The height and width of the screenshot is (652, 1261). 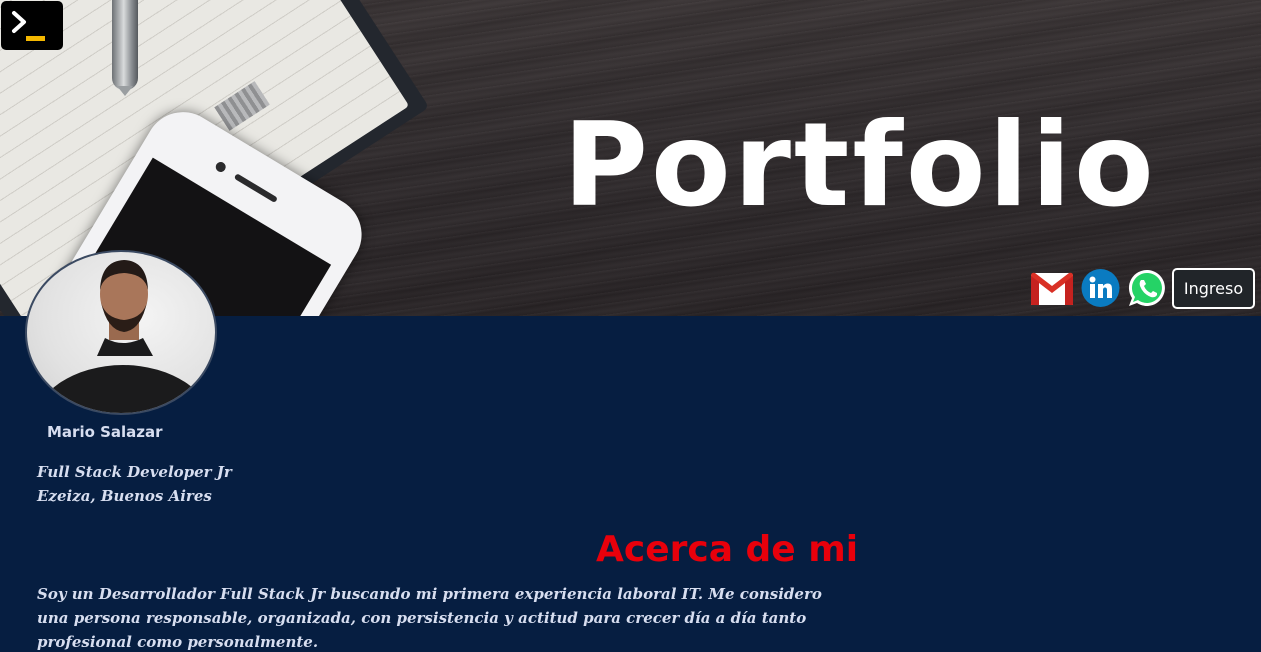 I want to click on login-button: Ingreso, so click(x=1213, y=288).